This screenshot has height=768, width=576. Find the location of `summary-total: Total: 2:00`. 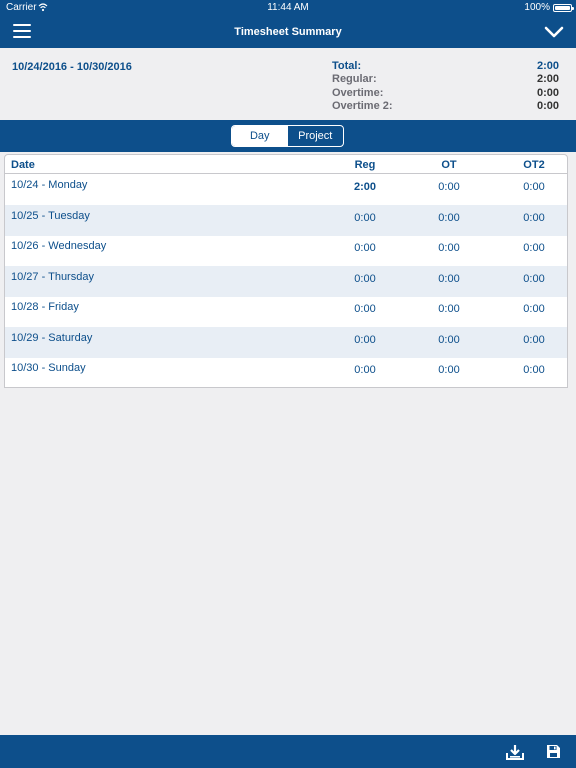

summary-total: Total: 2:00 is located at coordinates (445, 66).